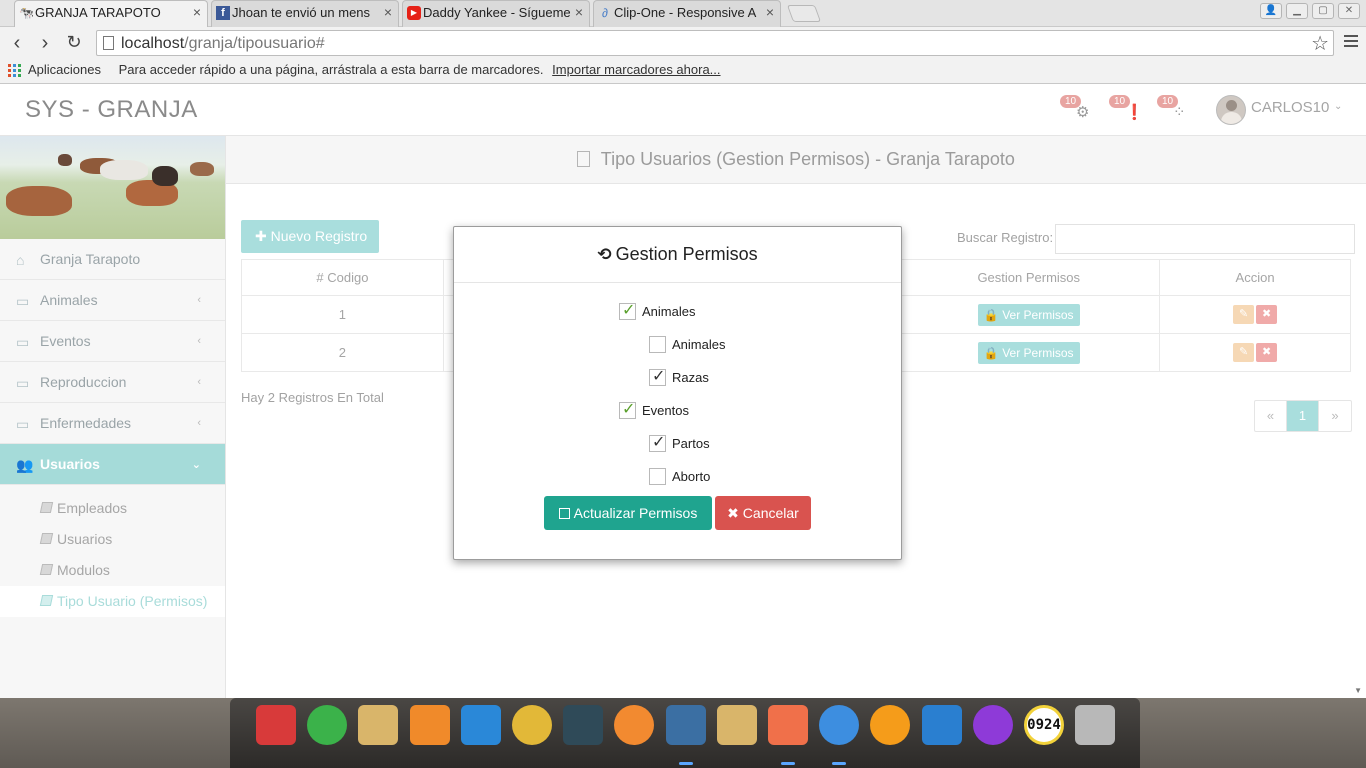 This screenshot has width=1366, height=768. Describe the element at coordinates (1173, 110) in the screenshot. I see `activity-notification: 10 ⁘` at that location.